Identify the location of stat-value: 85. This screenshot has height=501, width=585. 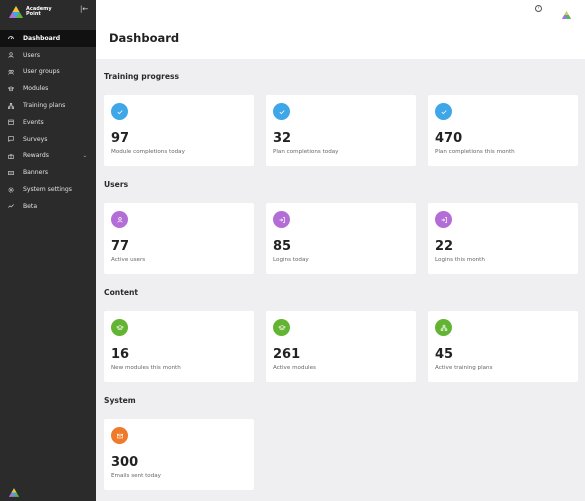
(282, 246).